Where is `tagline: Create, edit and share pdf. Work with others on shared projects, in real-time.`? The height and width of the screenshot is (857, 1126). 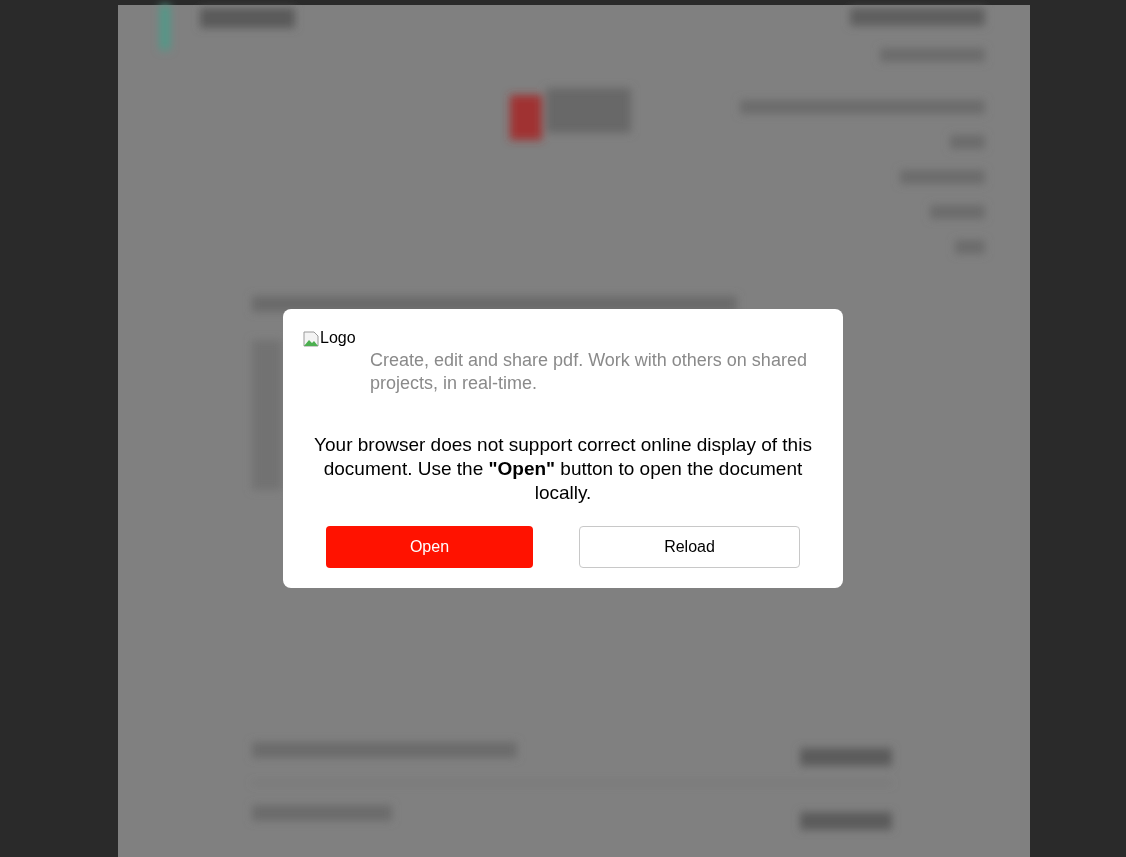
tagline: Create, edit and share pdf. Work with others on shared projects, in real-time. is located at coordinates (589, 372).